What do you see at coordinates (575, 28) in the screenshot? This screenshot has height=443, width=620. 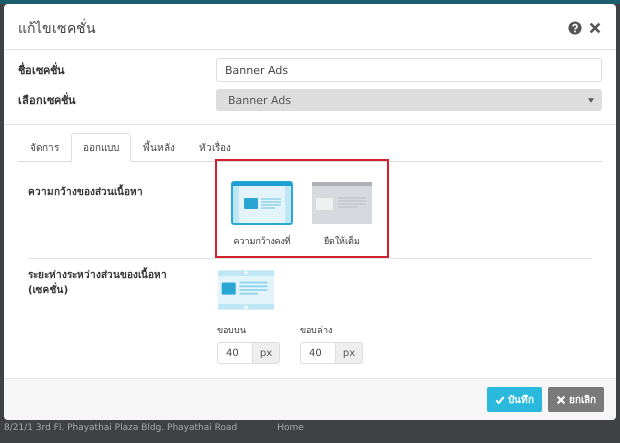 I see `help-icon` at bounding box center [575, 28].